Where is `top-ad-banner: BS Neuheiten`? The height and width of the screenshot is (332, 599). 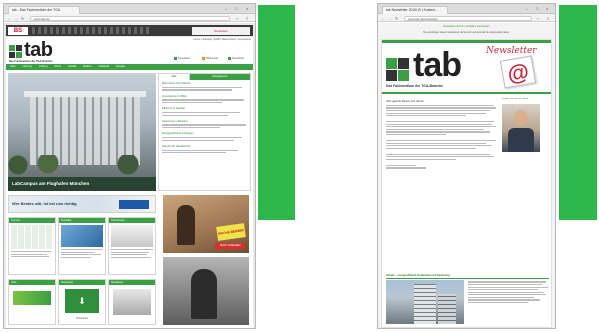 top-ad-banner: BS Neuheiten is located at coordinates (129, 30).